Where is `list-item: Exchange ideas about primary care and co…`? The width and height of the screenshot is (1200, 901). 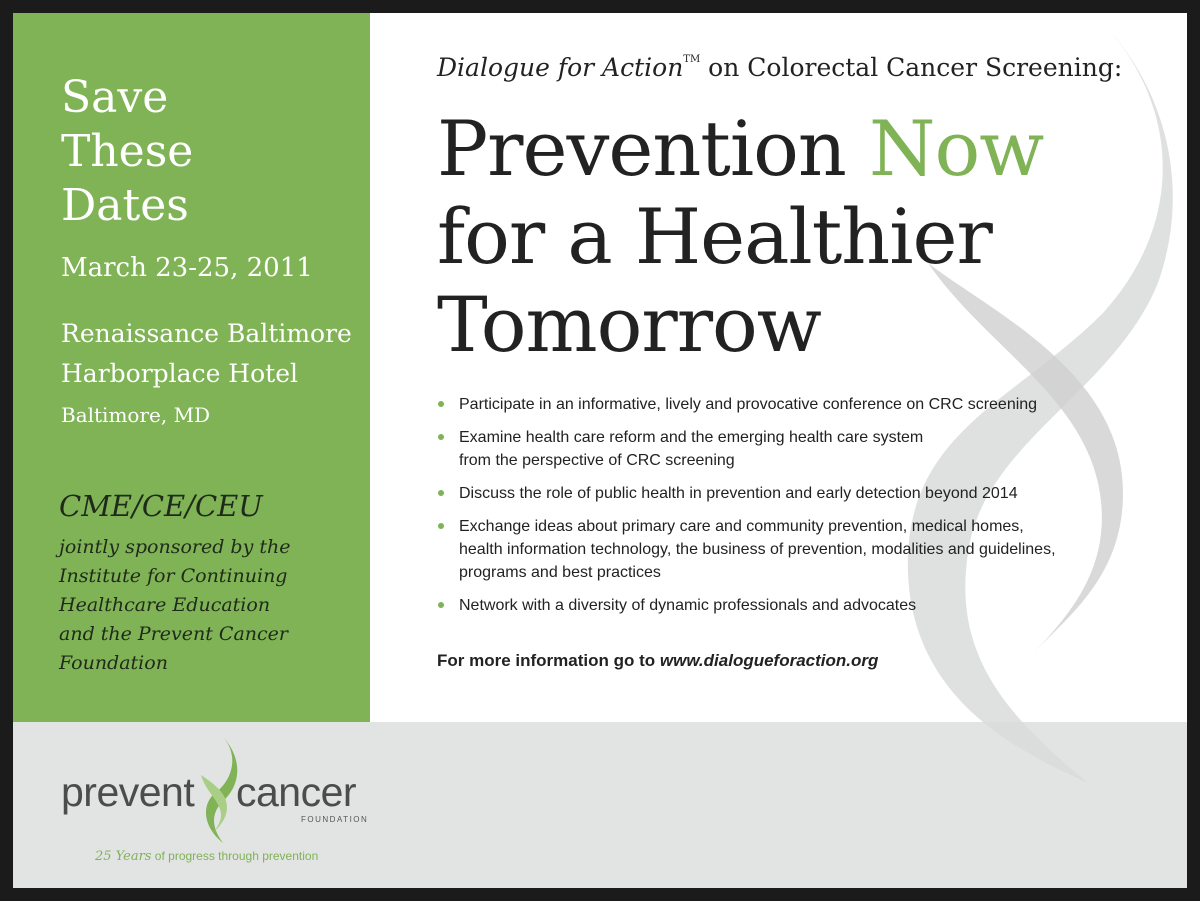
list-item: Exchange ideas about primary care and co… is located at coordinates (746, 549).